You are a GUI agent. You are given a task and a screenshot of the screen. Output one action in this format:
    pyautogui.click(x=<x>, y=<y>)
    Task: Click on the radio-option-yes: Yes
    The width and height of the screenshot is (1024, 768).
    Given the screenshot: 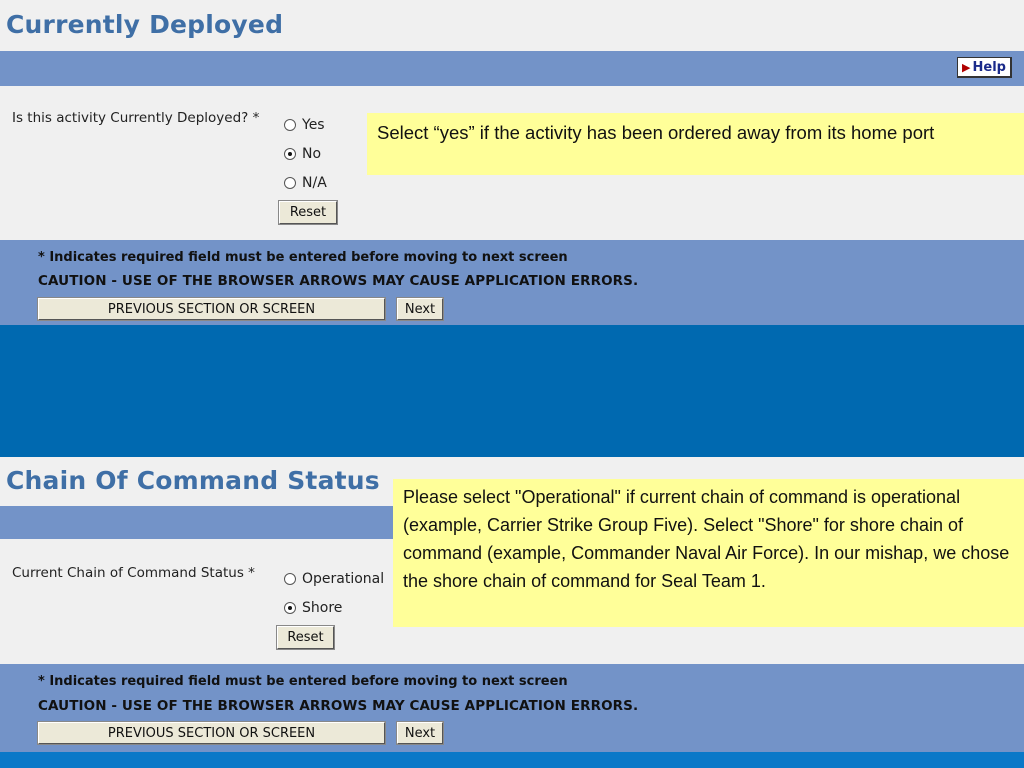 What is the action you would take?
    pyautogui.click(x=304, y=125)
    